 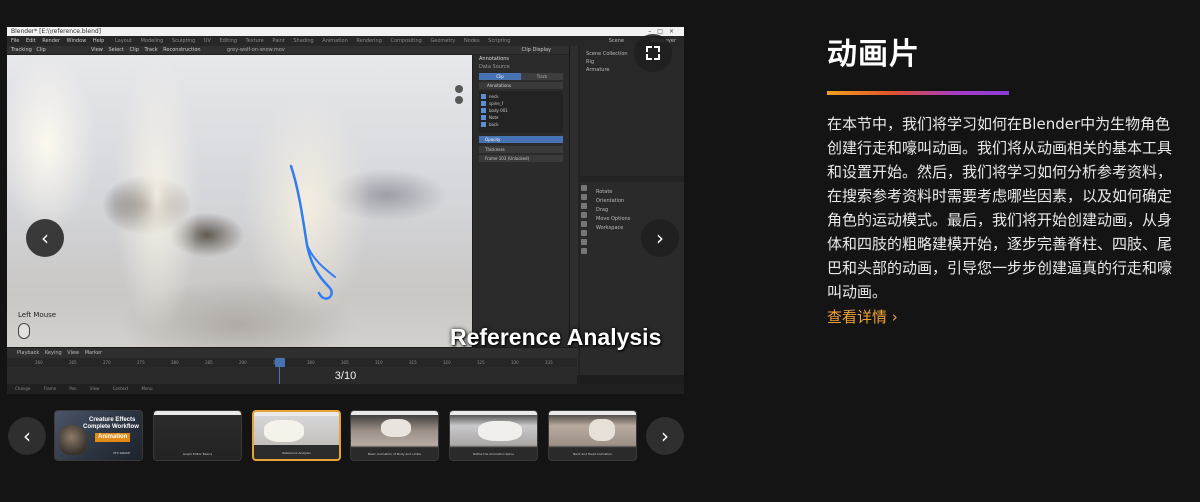 I want to click on ruler-tick: 285, so click(x=209, y=362).